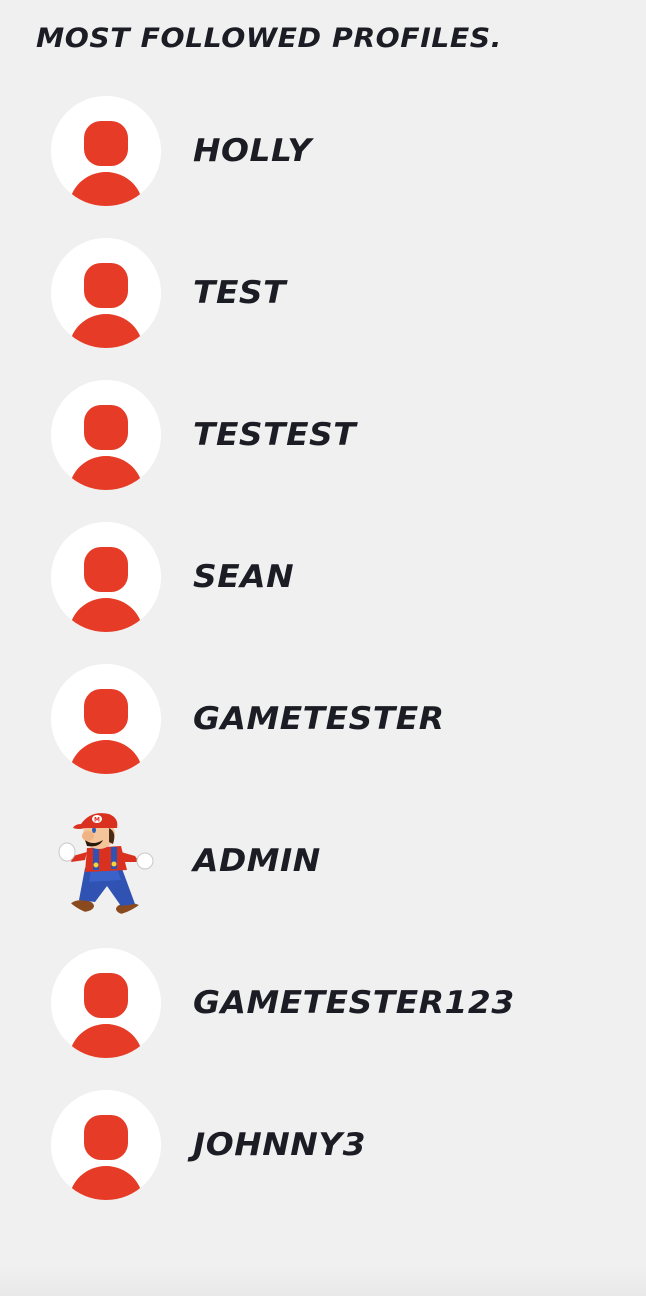 This screenshot has width=646, height=1296. Describe the element at coordinates (323, 151) in the screenshot. I see `profile-item-holly: HOLLY` at that location.